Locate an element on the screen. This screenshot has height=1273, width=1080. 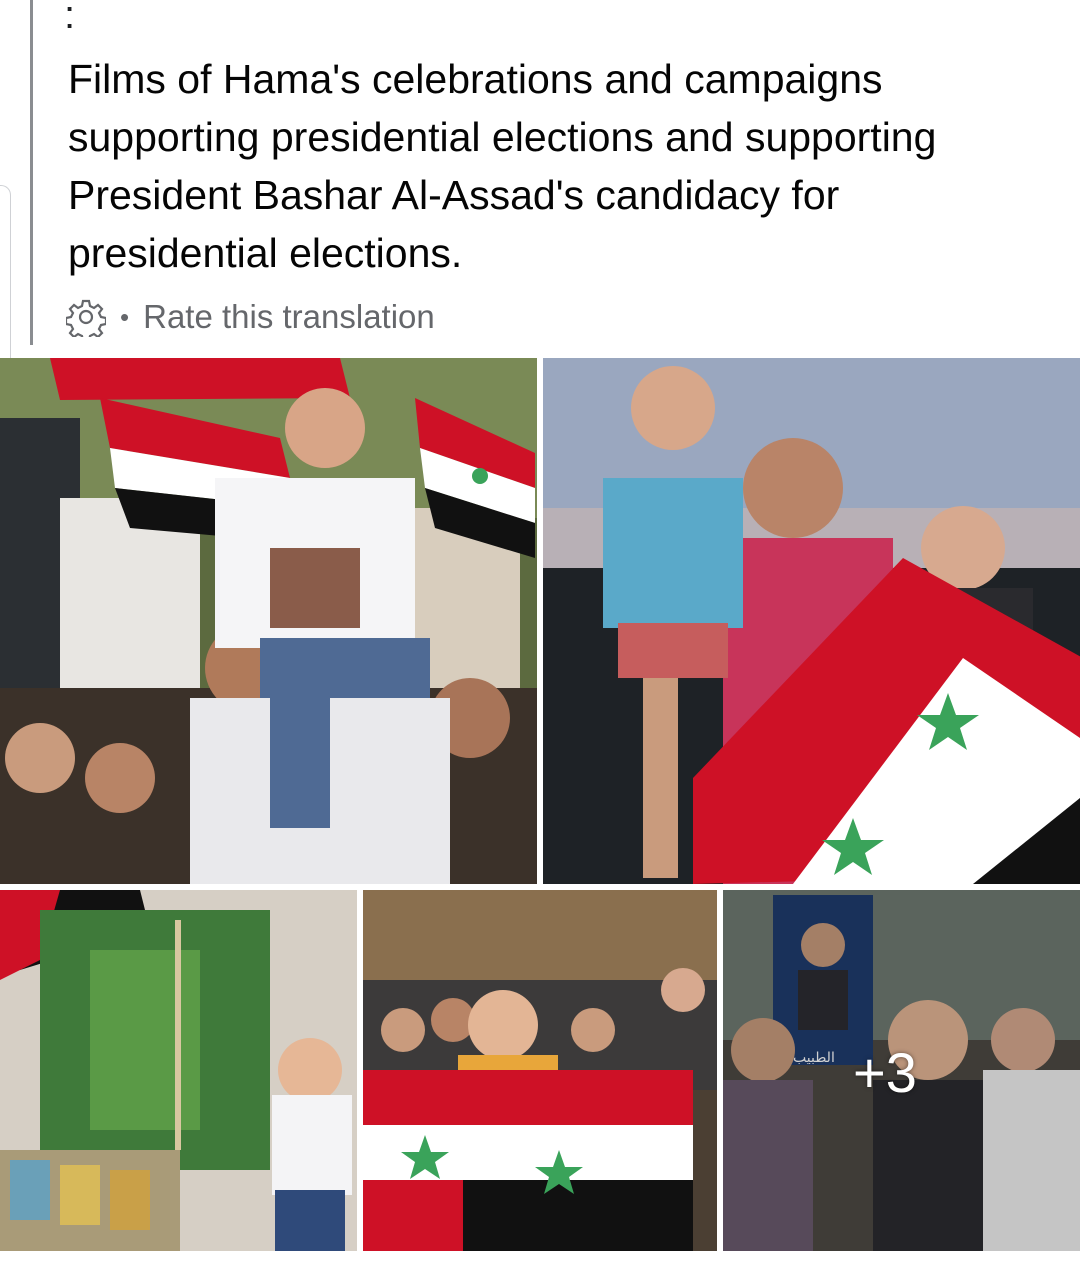
photo-4-image is located at coordinates (540, 1070).